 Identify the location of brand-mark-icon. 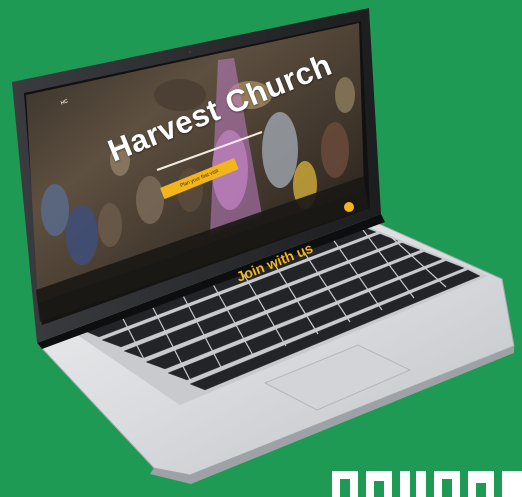
(427, 484).